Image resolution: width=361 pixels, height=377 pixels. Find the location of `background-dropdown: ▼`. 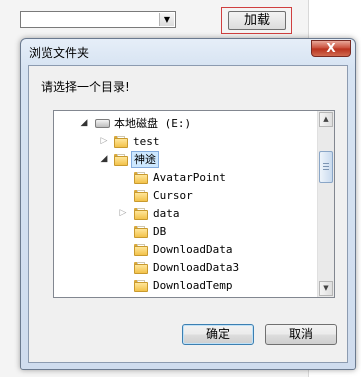

background-dropdown: ▼ is located at coordinates (98, 19).